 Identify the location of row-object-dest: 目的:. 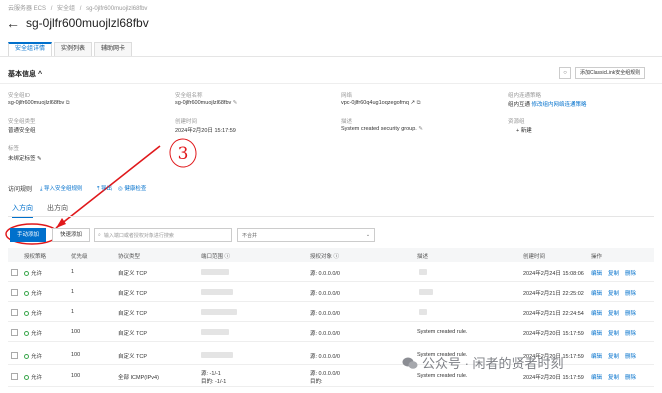
(316, 382).